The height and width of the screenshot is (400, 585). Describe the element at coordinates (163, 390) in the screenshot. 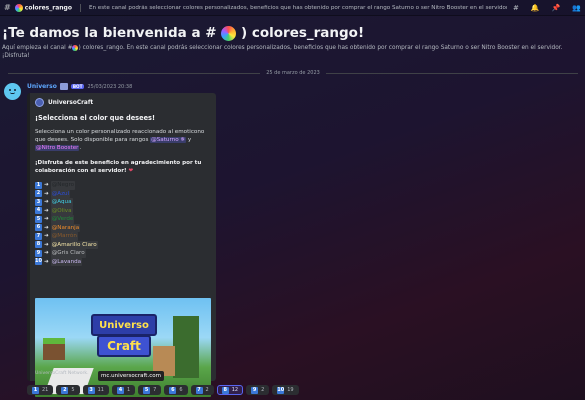

I see `reaction-bar: 1 21 25 3 11 41 57 66 72 8 12 92 10 19` at that location.